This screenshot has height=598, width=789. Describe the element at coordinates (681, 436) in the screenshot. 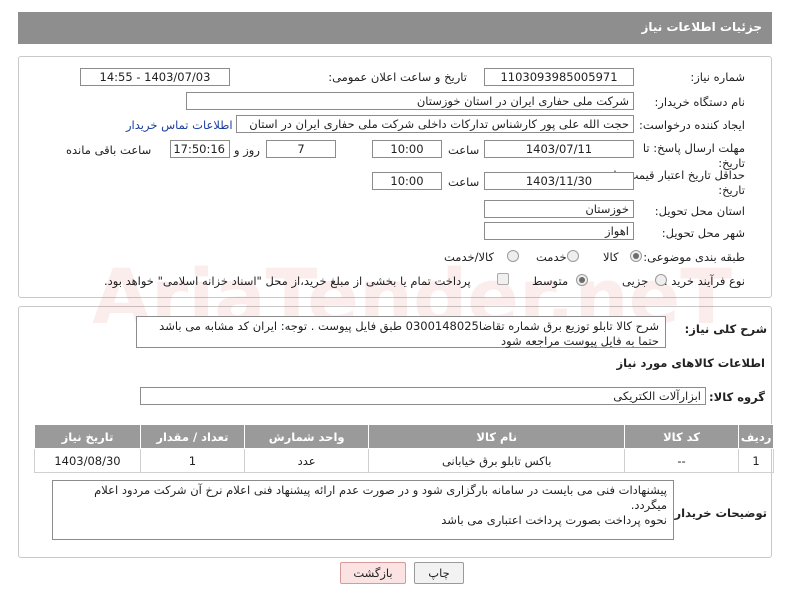

I see `col-code: کد کالا` at that location.